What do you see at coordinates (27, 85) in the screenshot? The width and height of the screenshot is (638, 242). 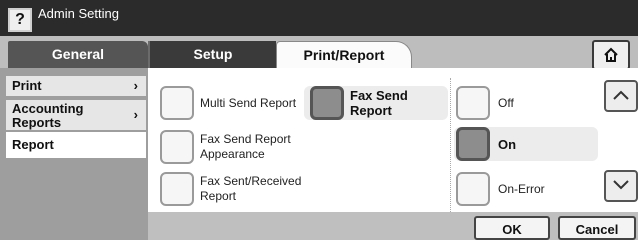 I see `nav-item-label: Print` at bounding box center [27, 85].